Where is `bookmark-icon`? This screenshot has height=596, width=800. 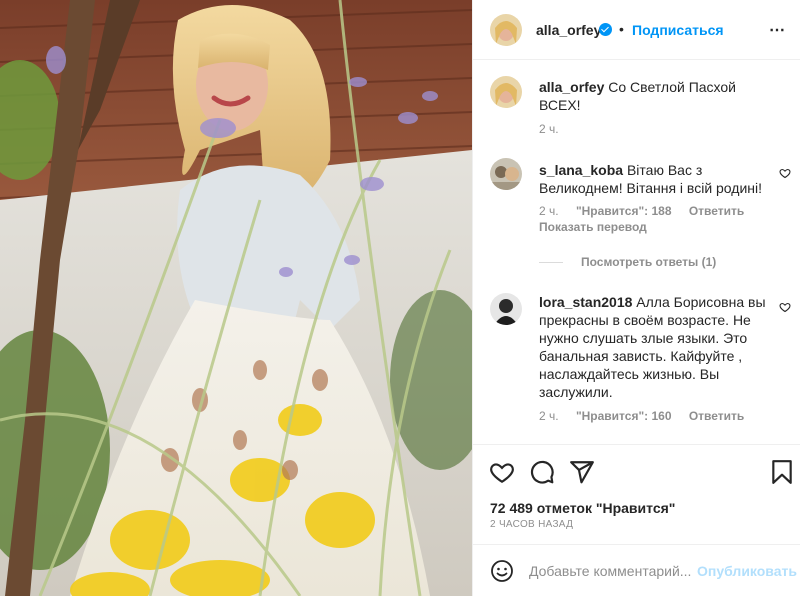 bookmark-icon is located at coordinates (782, 472).